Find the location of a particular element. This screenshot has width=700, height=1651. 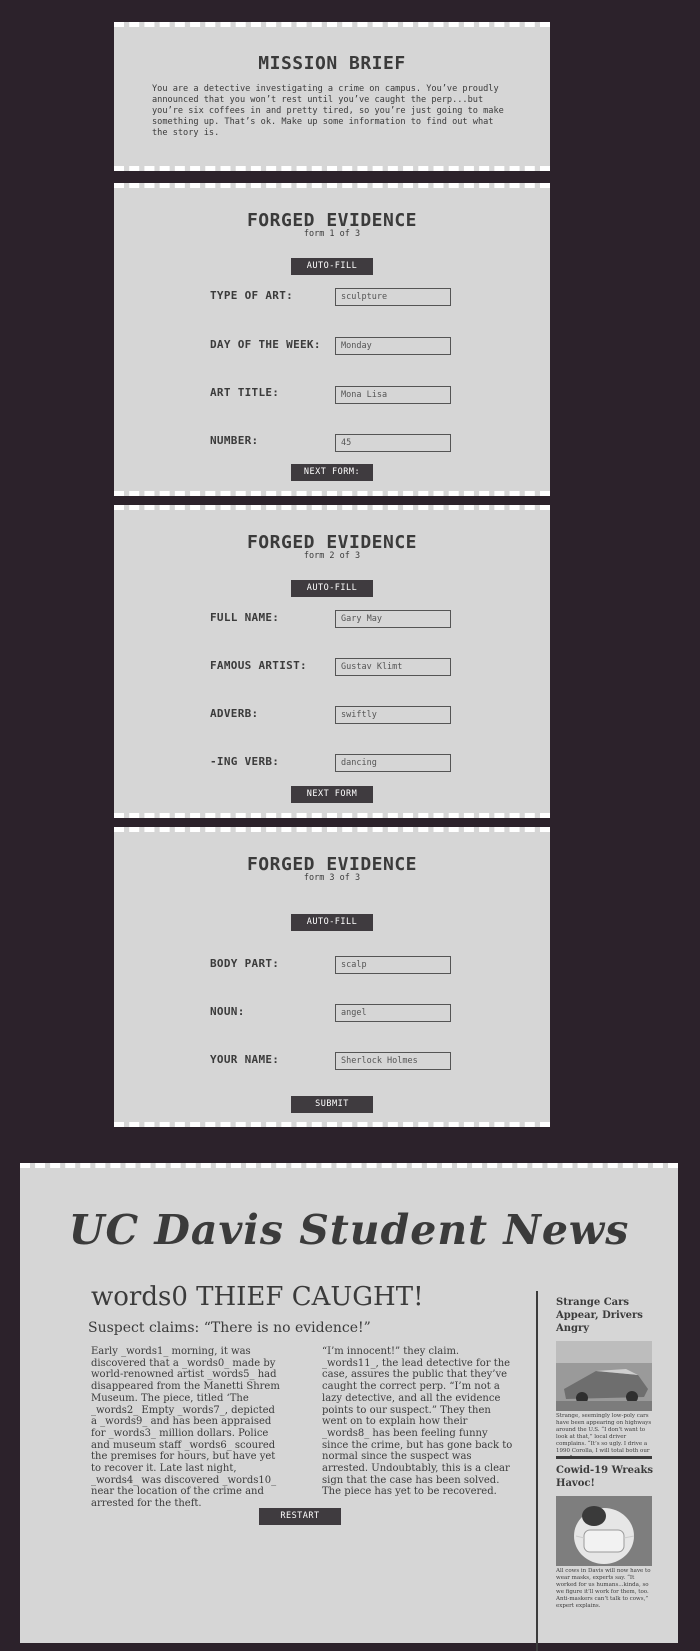

cow-photo is located at coordinates (604, 1531).